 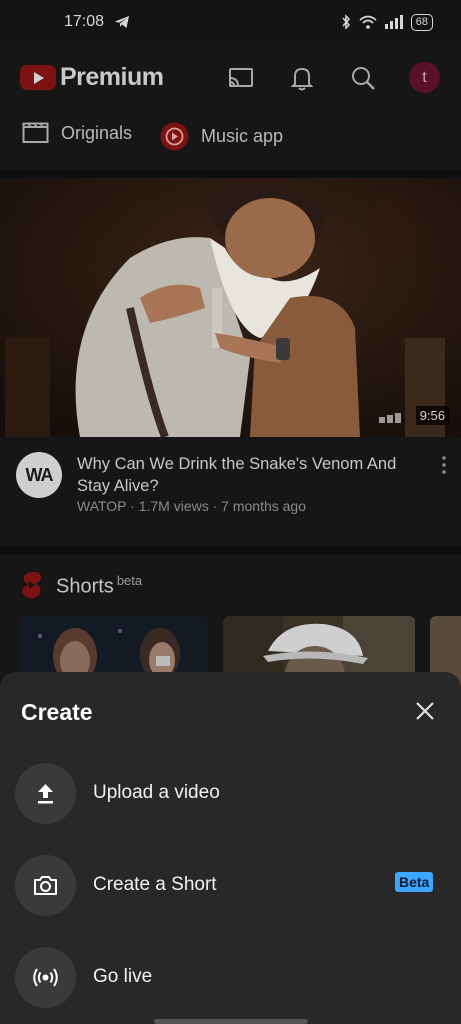 What do you see at coordinates (390, 418) in the screenshot?
I see `quality-indicator` at bounding box center [390, 418].